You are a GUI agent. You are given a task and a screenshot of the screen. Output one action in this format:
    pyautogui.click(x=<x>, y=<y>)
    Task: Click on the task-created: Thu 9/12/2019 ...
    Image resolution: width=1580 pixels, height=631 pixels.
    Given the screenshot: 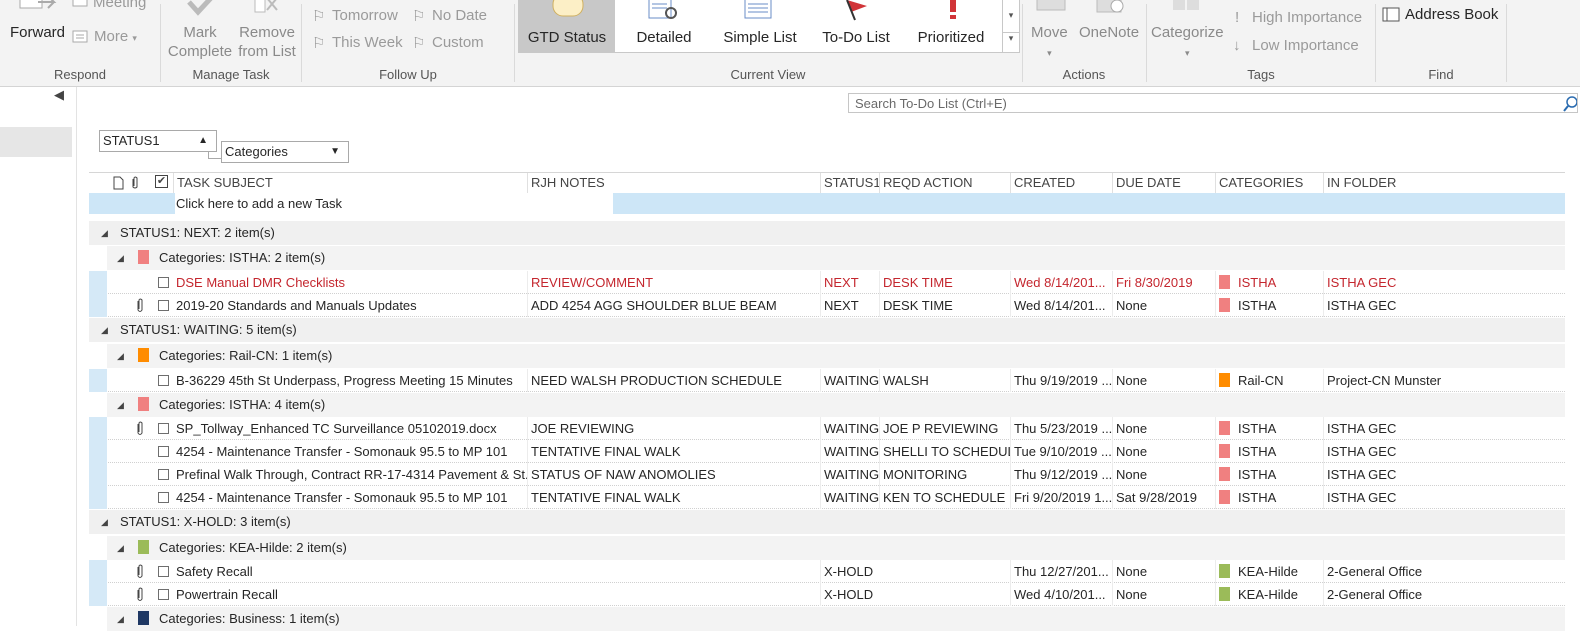 What is the action you would take?
    pyautogui.click(x=1061, y=474)
    